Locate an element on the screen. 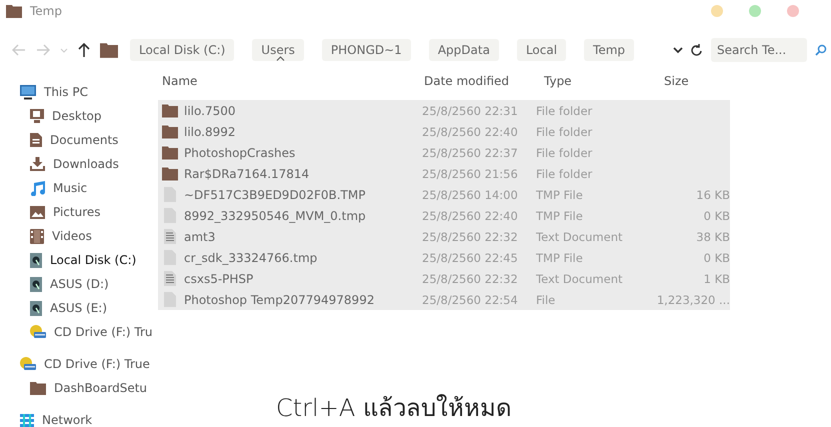 Image resolution: width=831 pixels, height=427 pixels. search-icon is located at coordinates (821, 50).